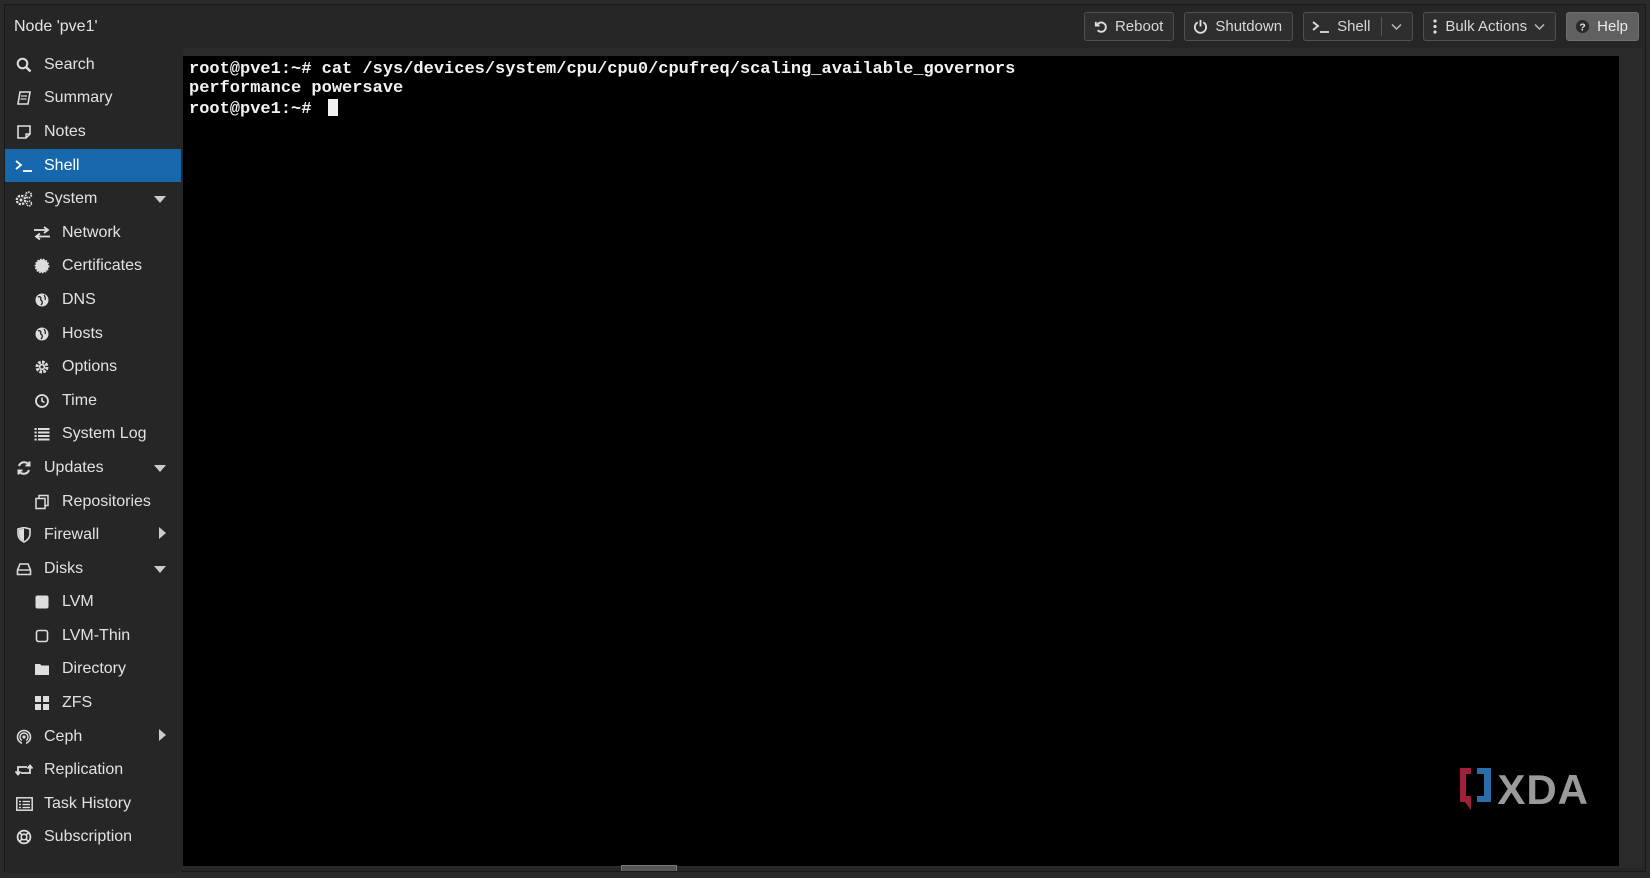  What do you see at coordinates (42, 502) in the screenshot?
I see `files-icon` at bounding box center [42, 502].